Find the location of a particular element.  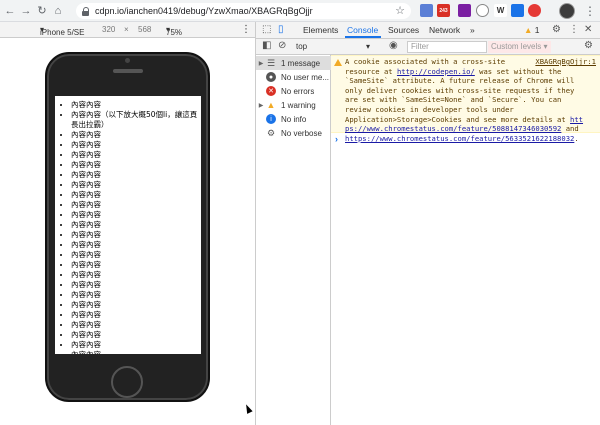

codepen-link: http://codepen.io/ is located at coordinates (436, 71).